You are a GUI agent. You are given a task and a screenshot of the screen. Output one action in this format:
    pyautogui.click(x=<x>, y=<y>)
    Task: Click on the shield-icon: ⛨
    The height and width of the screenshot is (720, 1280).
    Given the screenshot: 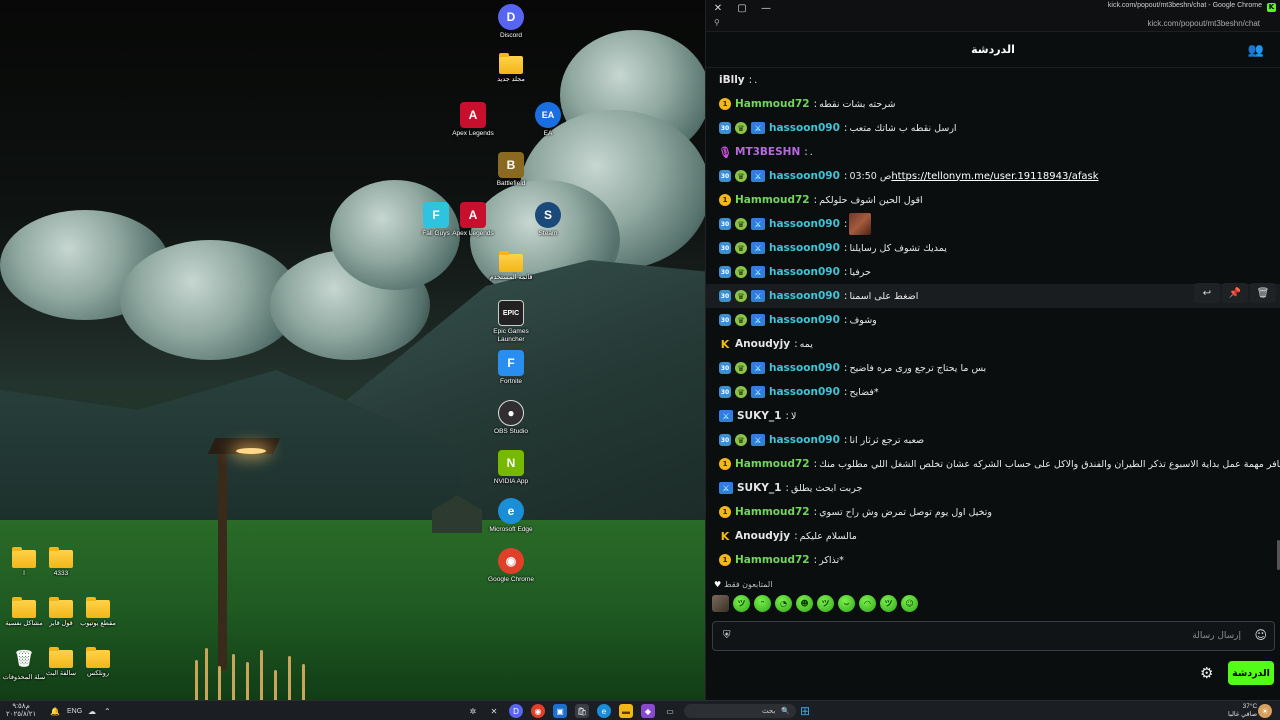 What is the action you would take?
    pyautogui.click(x=727, y=635)
    